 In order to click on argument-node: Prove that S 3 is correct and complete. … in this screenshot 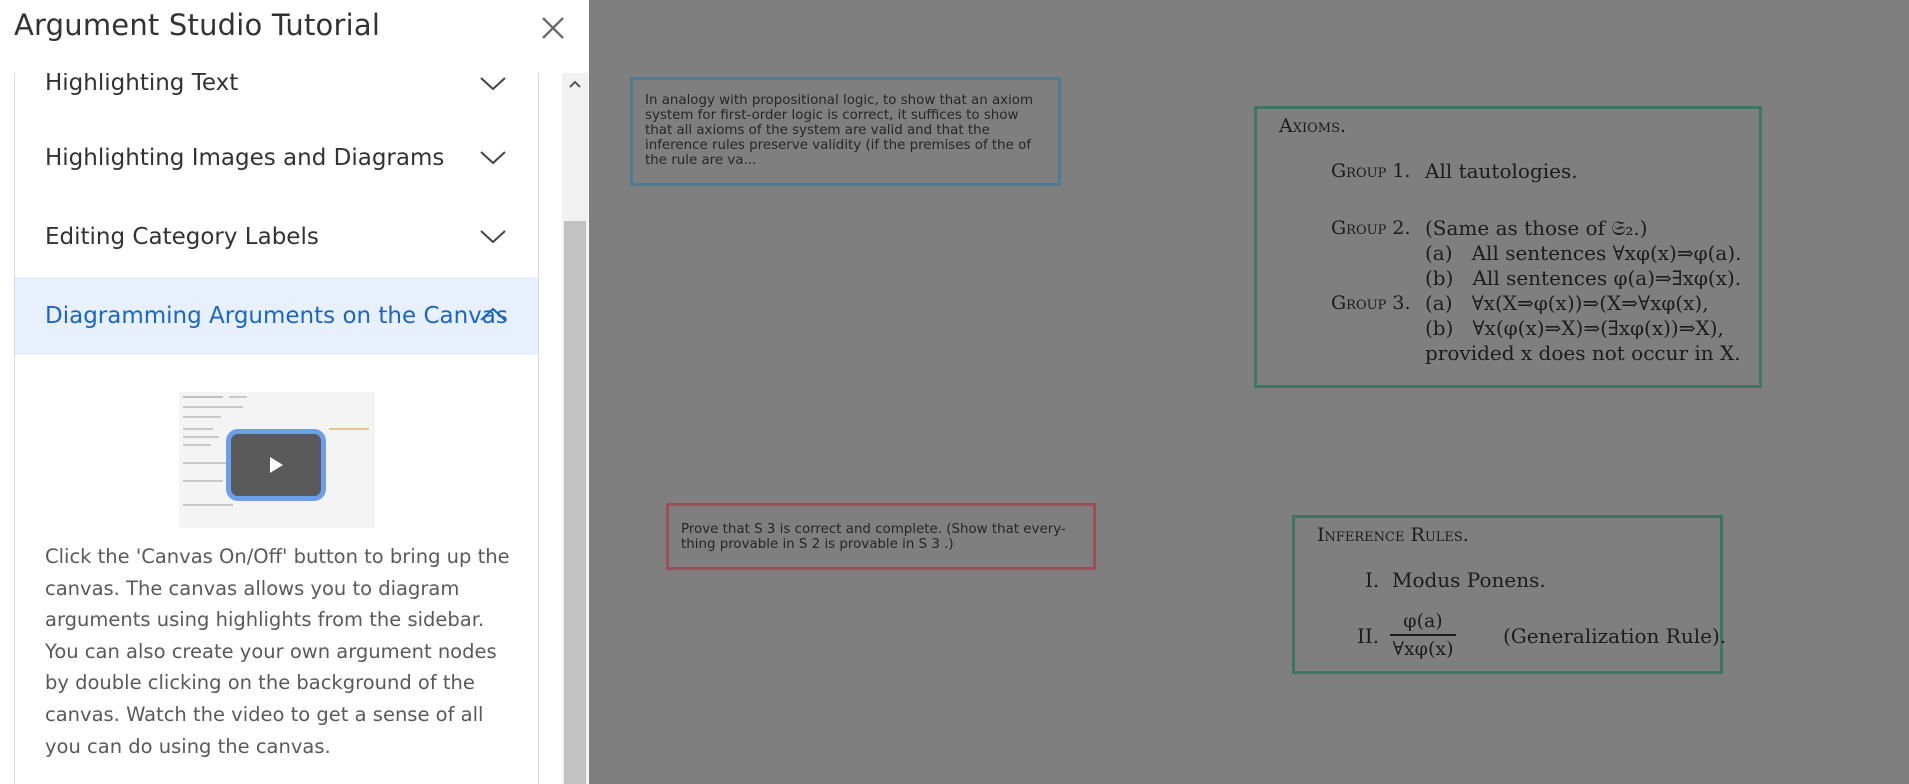, I will do `click(881, 536)`.